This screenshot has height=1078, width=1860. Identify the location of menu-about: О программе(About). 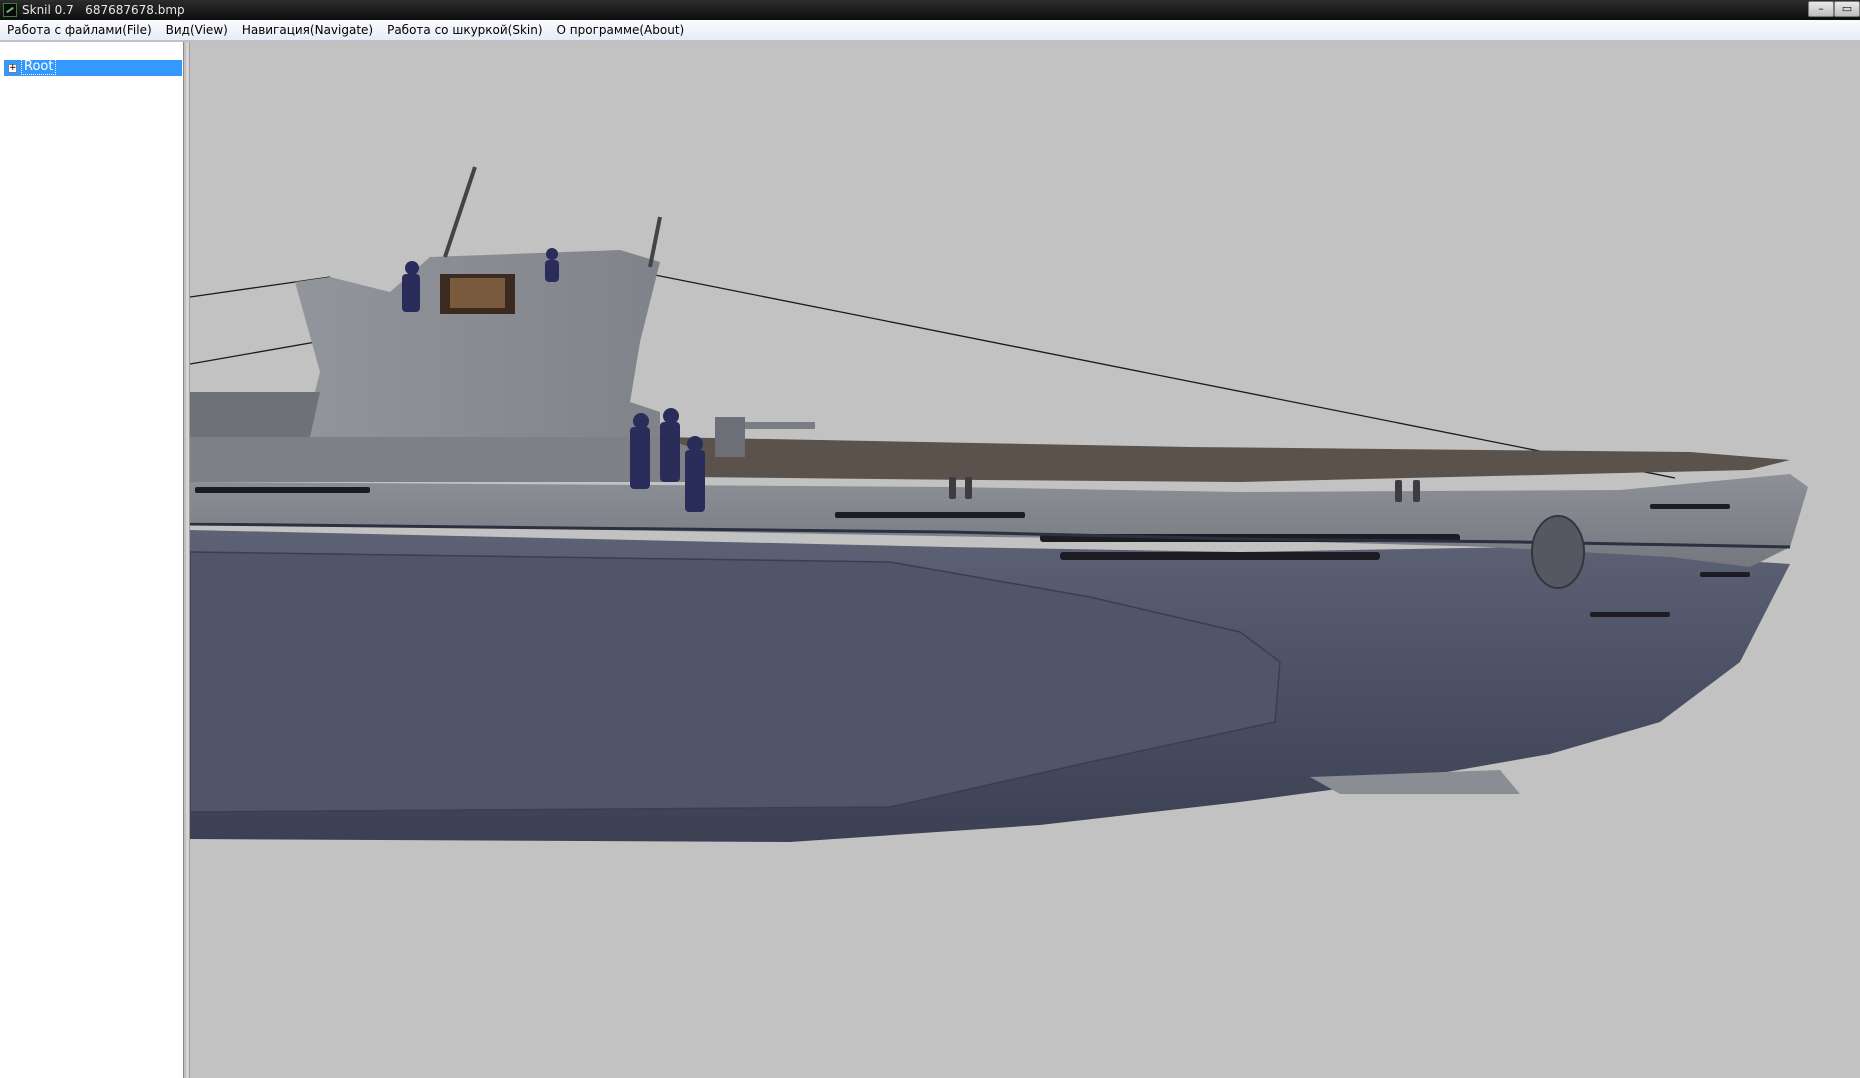
(621, 30).